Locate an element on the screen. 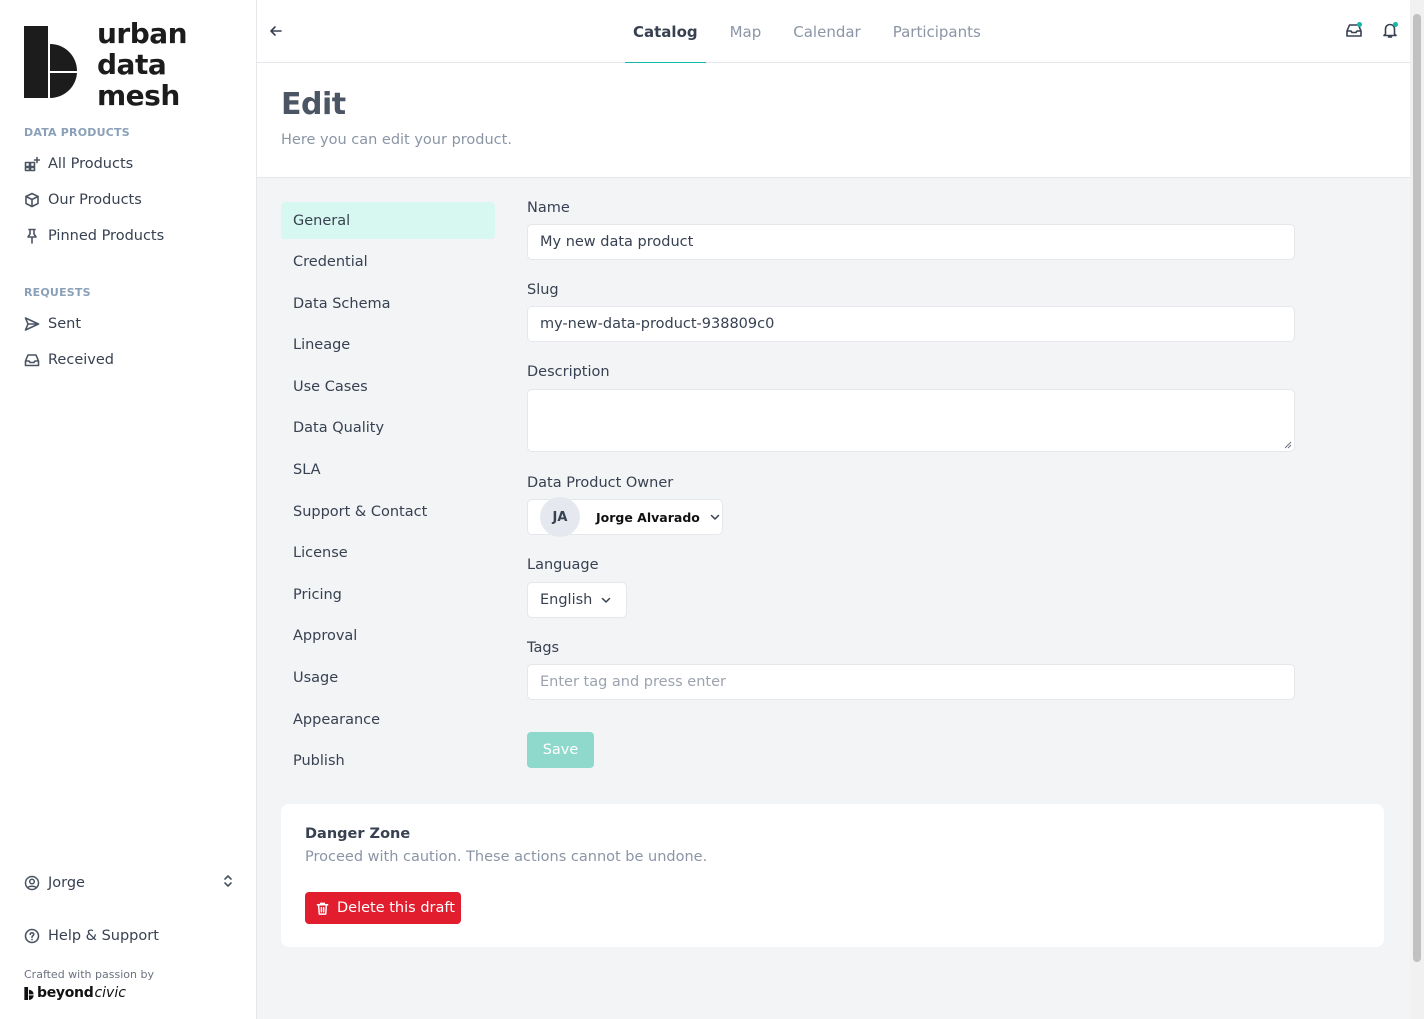 The image size is (1424, 1019). scrollbar-thumb is located at coordinates (1417, 488).